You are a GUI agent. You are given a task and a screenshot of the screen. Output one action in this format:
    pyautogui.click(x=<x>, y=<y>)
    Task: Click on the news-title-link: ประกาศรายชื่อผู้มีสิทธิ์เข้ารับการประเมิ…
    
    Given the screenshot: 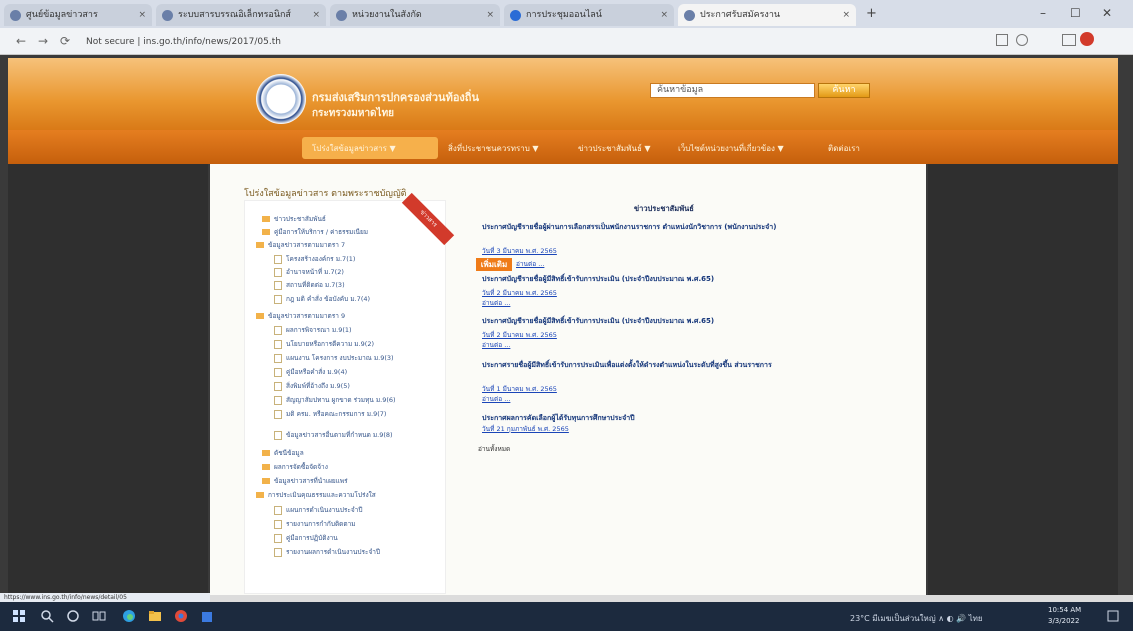 What is the action you would take?
    pyautogui.click(x=682, y=365)
    